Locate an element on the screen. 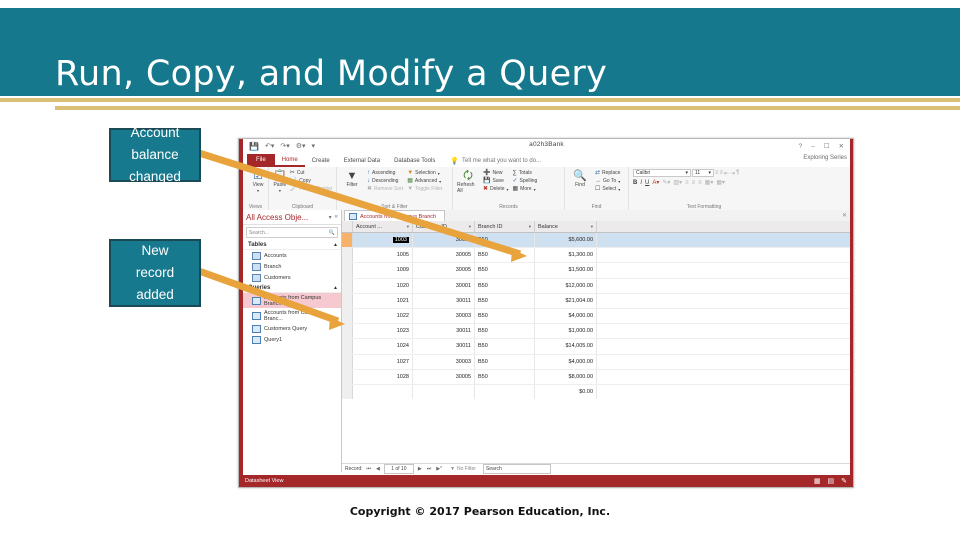 The width and height of the screenshot is (960, 540). first-record-button: ⏮ is located at coordinates (369, 469).